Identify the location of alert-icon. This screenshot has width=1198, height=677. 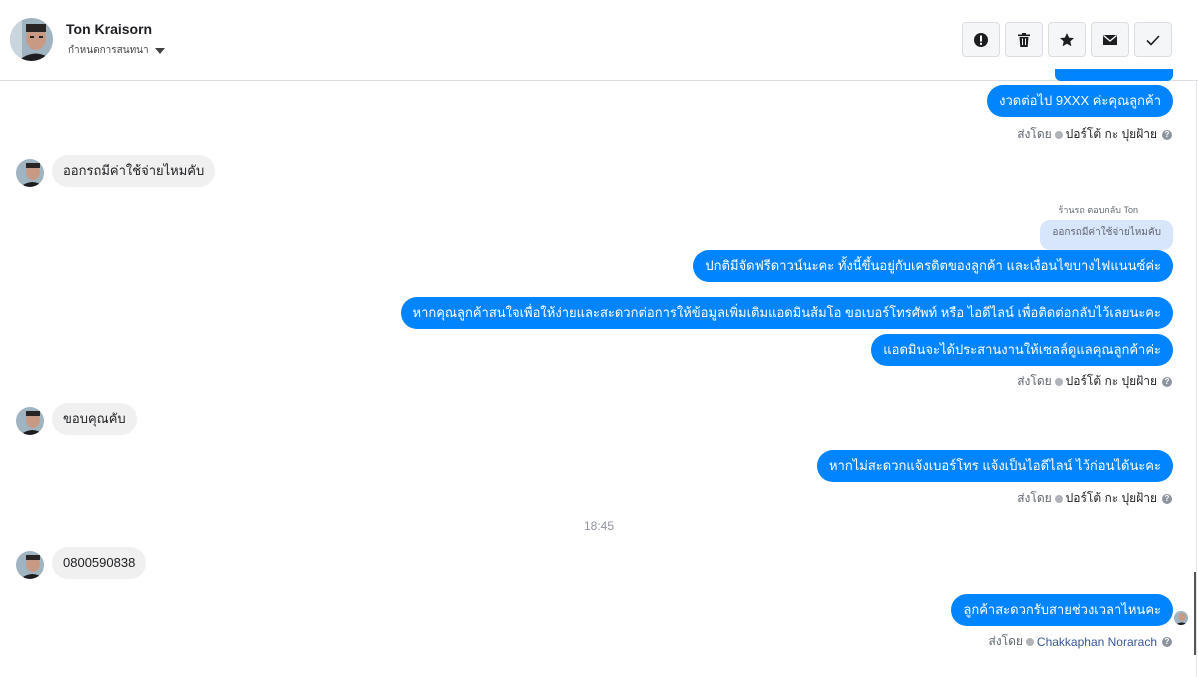
(981, 39).